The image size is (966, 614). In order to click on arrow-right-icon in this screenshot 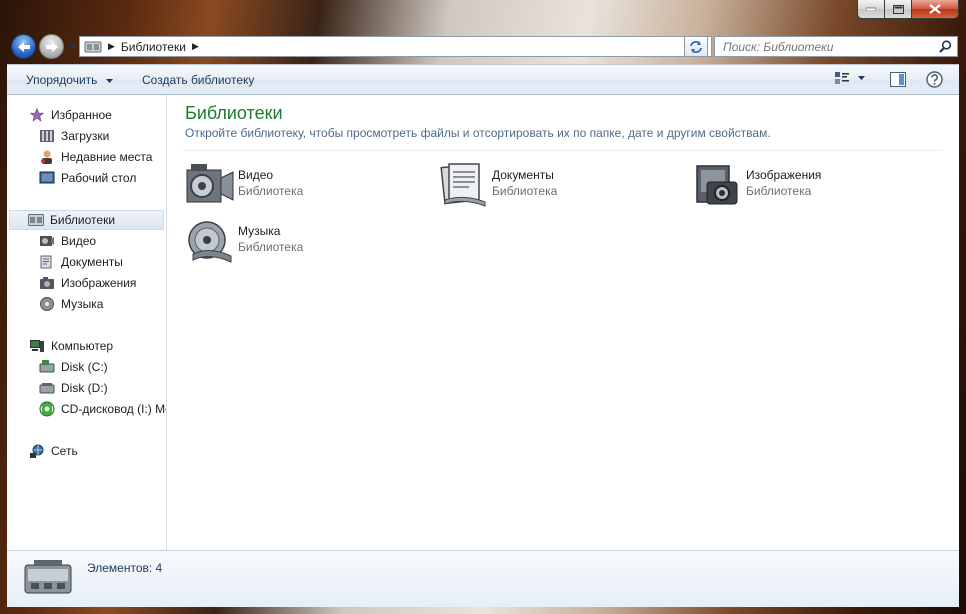, I will do `click(51, 46)`.